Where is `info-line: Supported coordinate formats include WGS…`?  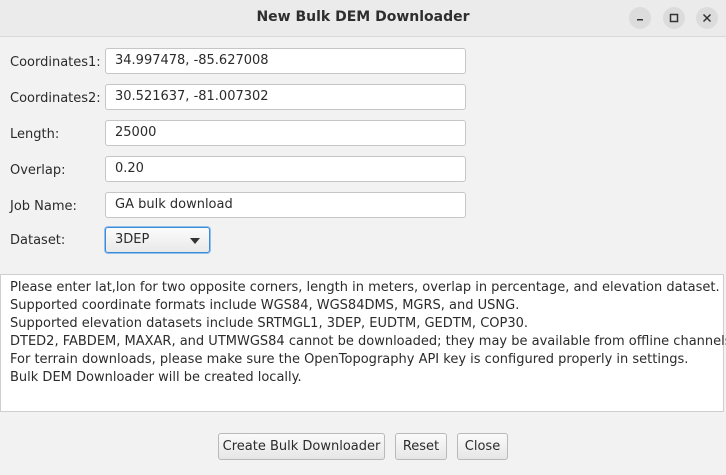 info-line: Supported coordinate formats include WGS… is located at coordinates (265, 305).